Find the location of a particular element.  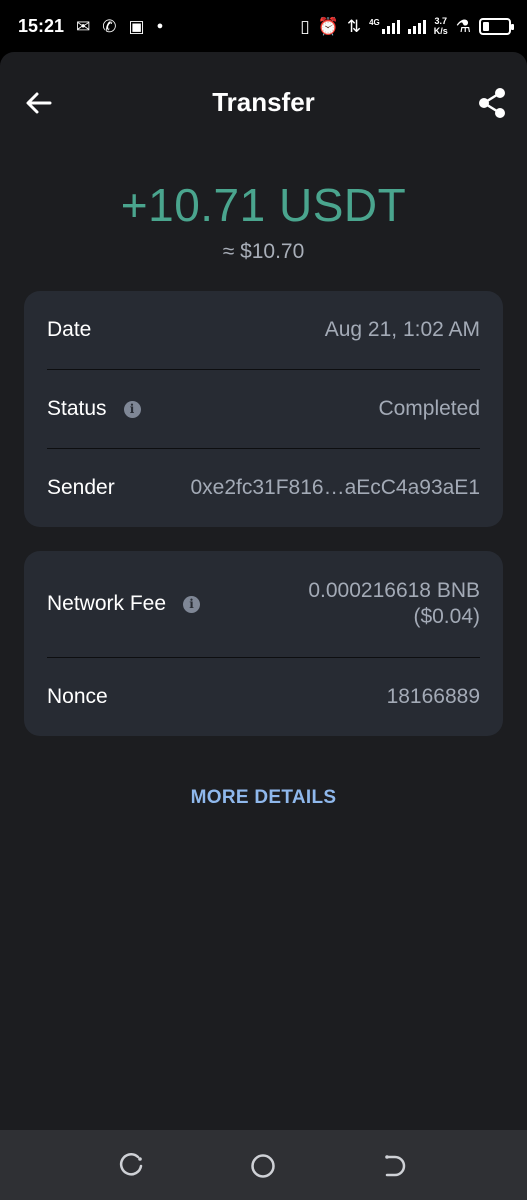

back-nav-icon is located at coordinates (395, 1166).